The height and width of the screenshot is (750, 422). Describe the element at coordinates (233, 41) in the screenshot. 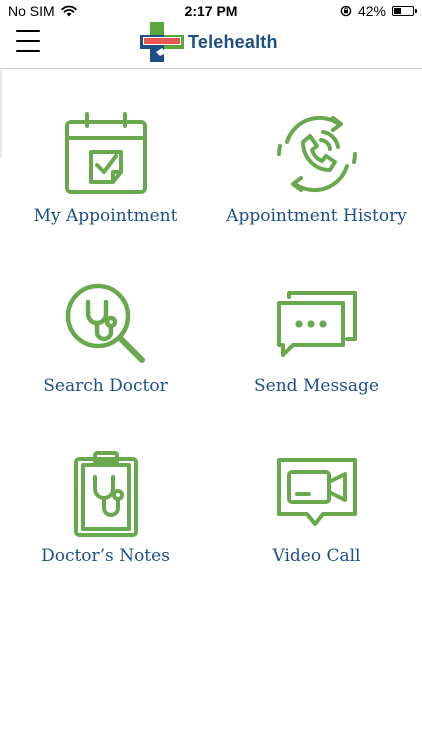

I see `brand-title: Telehealth` at that location.